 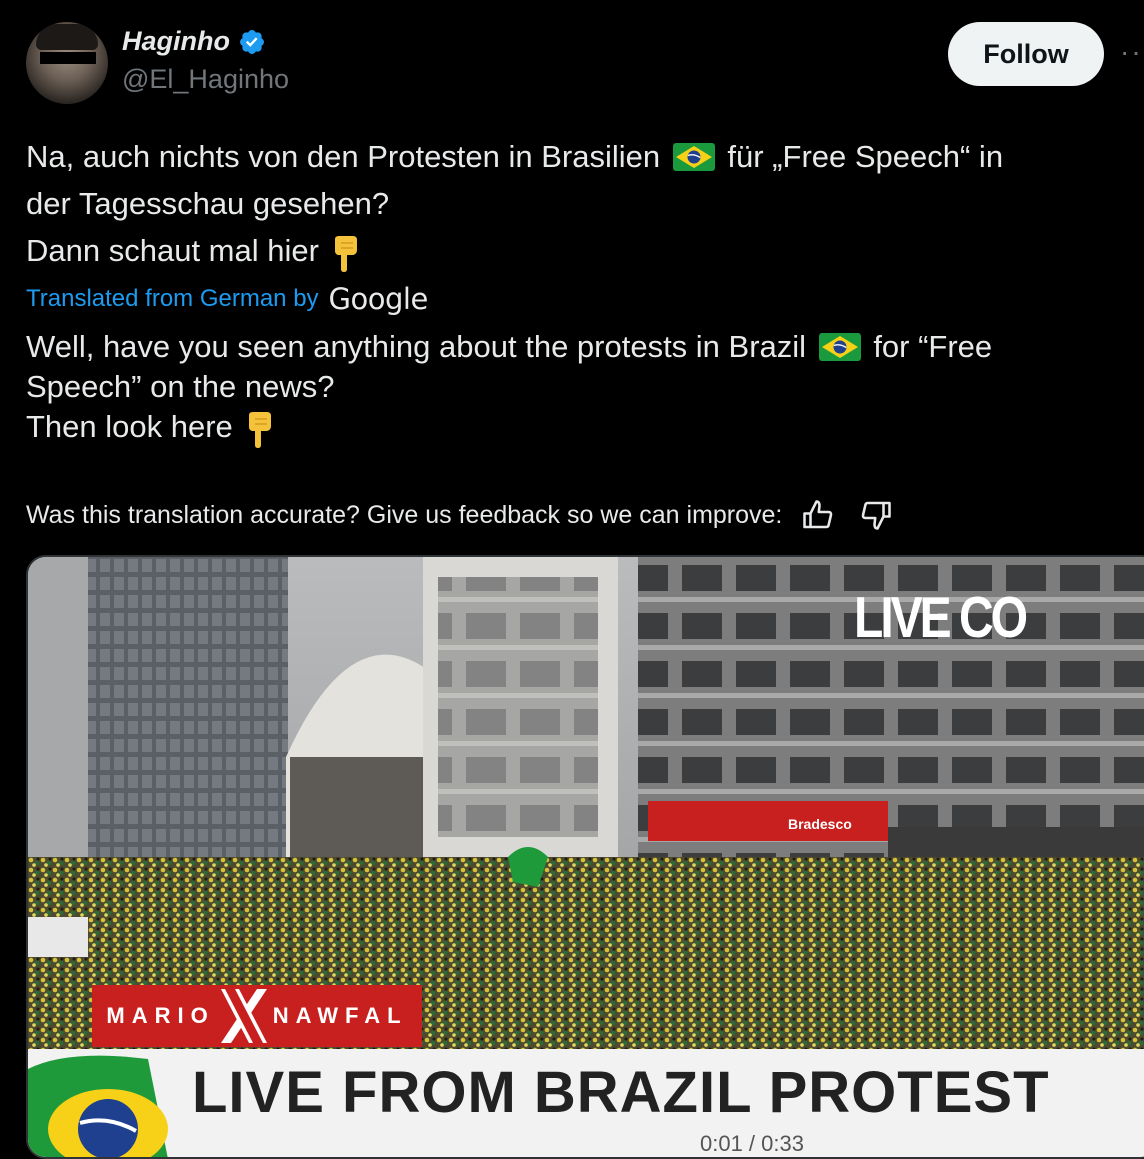 What do you see at coordinates (621, 1092) in the screenshot?
I see `lower-third-title: LIVE FROM BRAZIL PROTEST` at bounding box center [621, 1092].